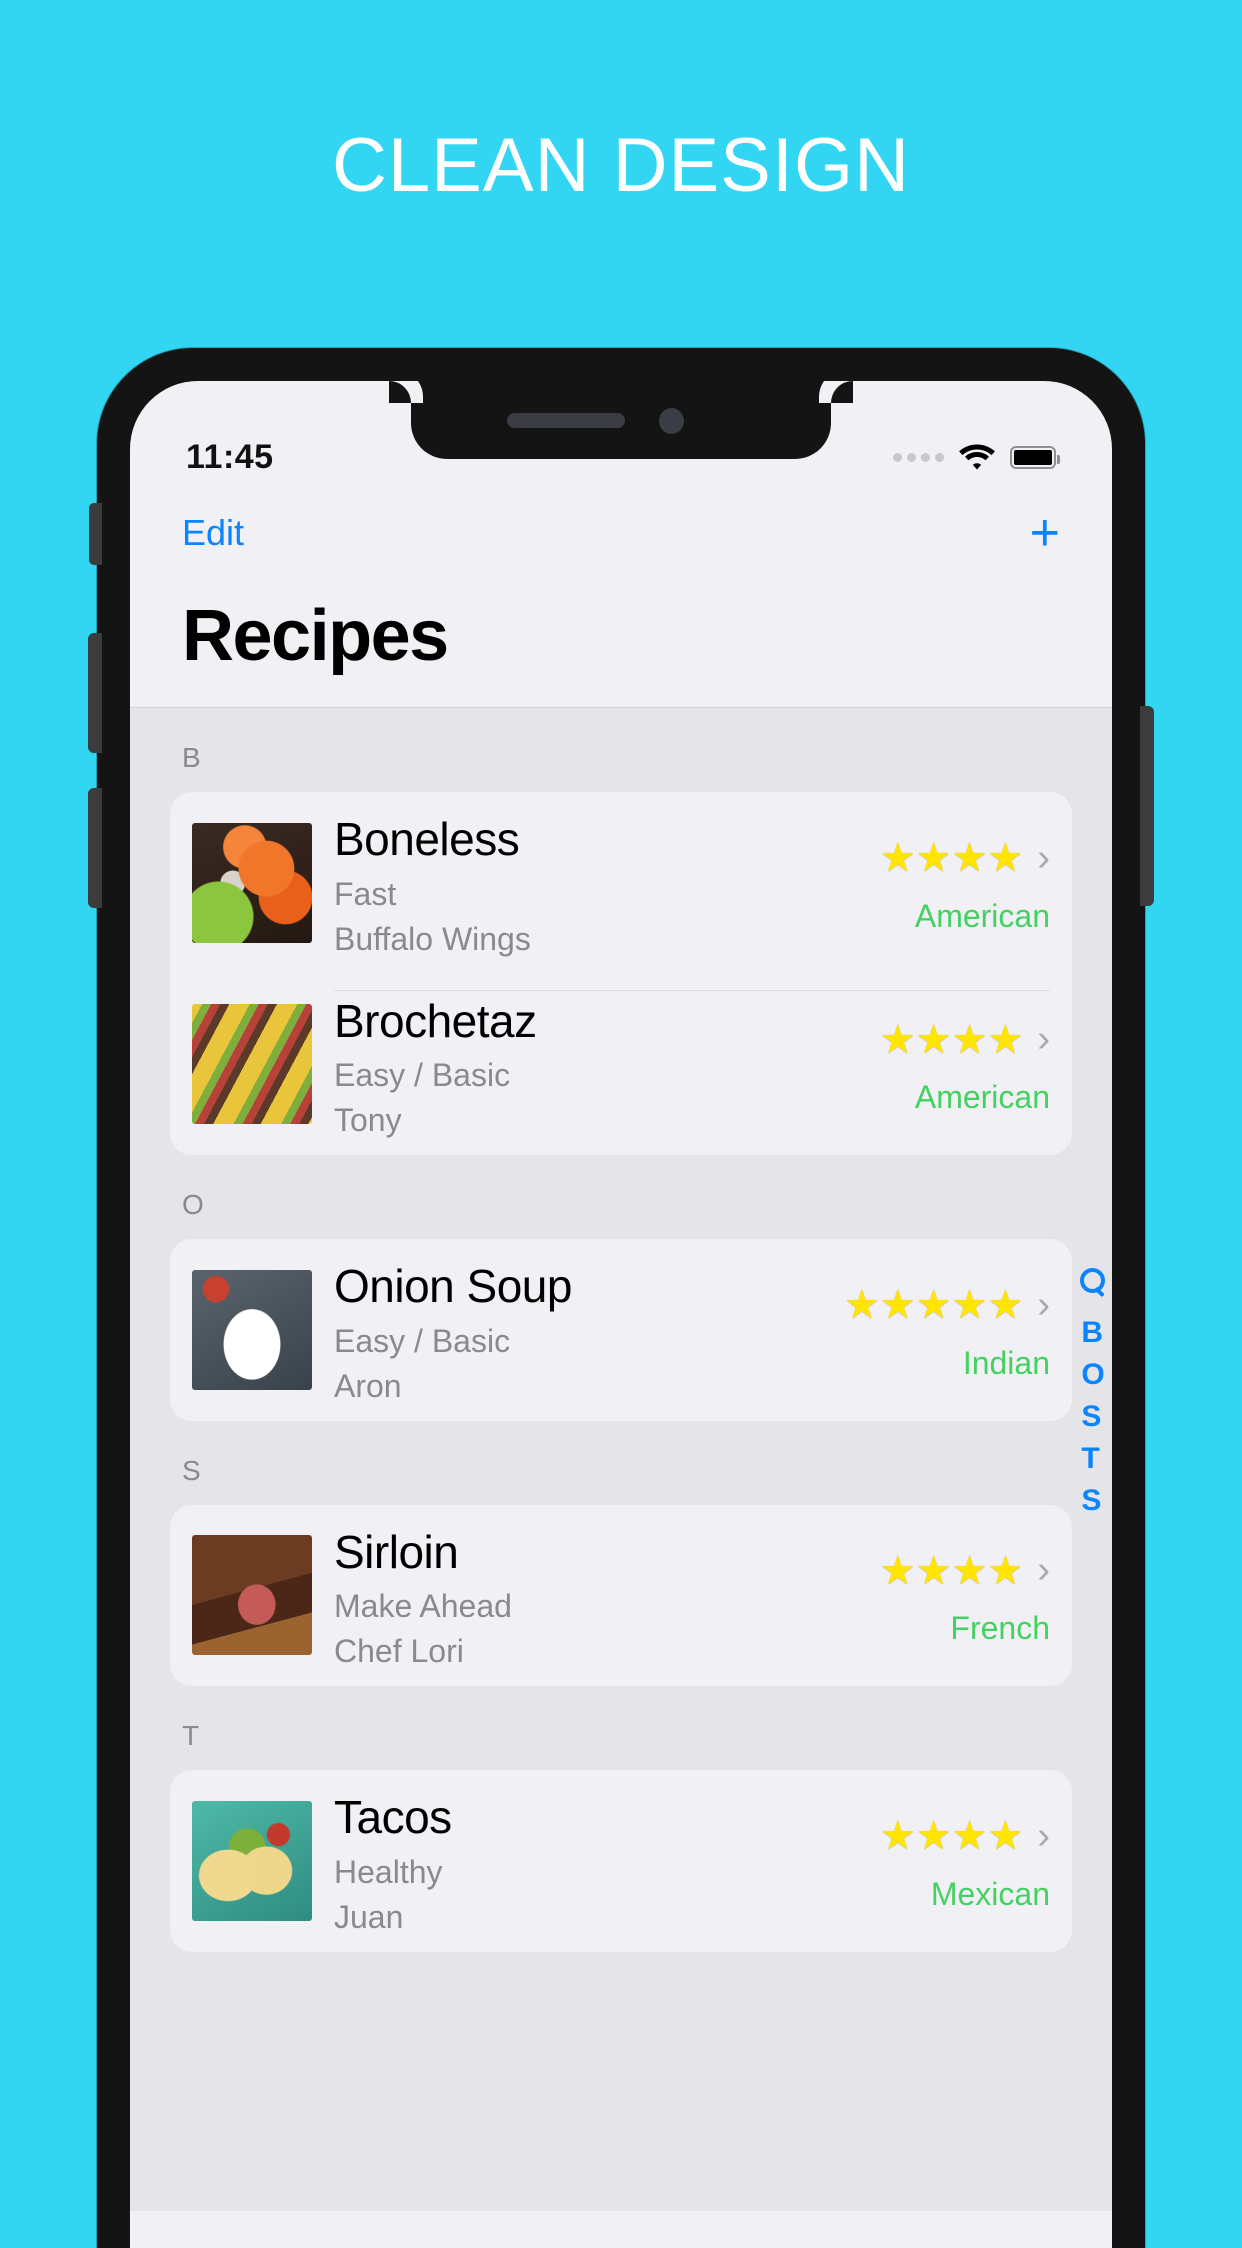 The image size is (1242, 2248). Describe the element at coordinates (1147, 806) in the screenshot. I see `power-button` at that location.